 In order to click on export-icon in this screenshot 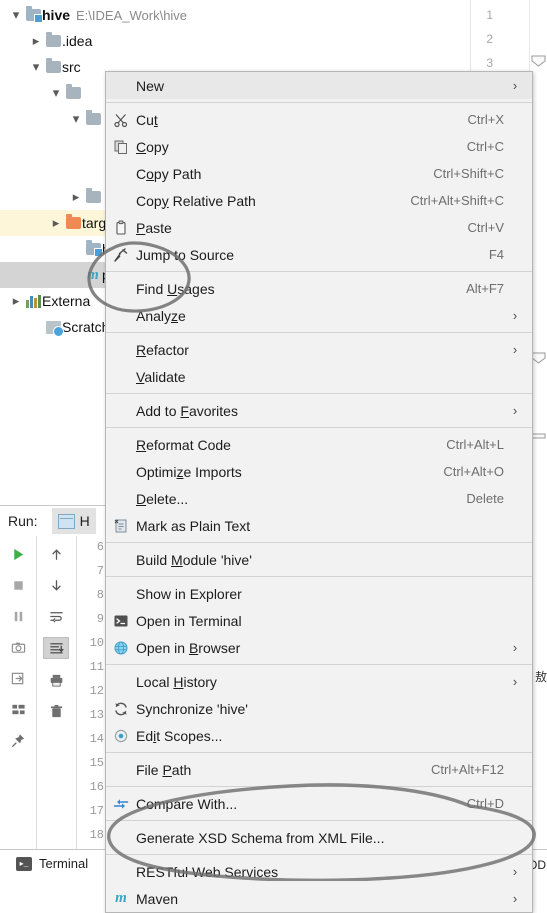, I will do `click(18, 678)`.